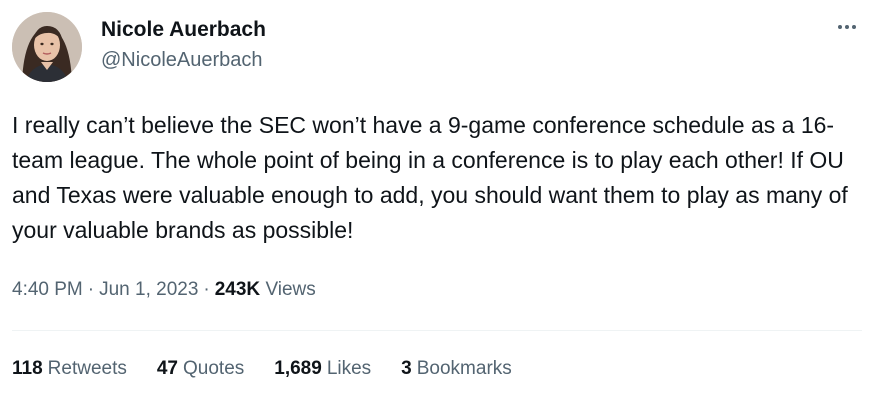  Describe the element at coordinates (149, 289) in the screenshot. I see `tweet-date: Jun 1, 2023` at that location.